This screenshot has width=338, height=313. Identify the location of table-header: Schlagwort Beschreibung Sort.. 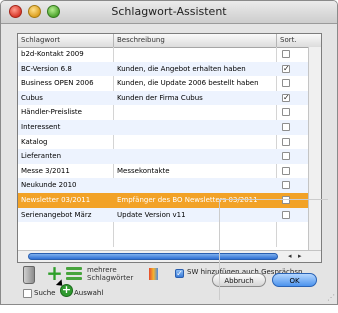
(169, 41).